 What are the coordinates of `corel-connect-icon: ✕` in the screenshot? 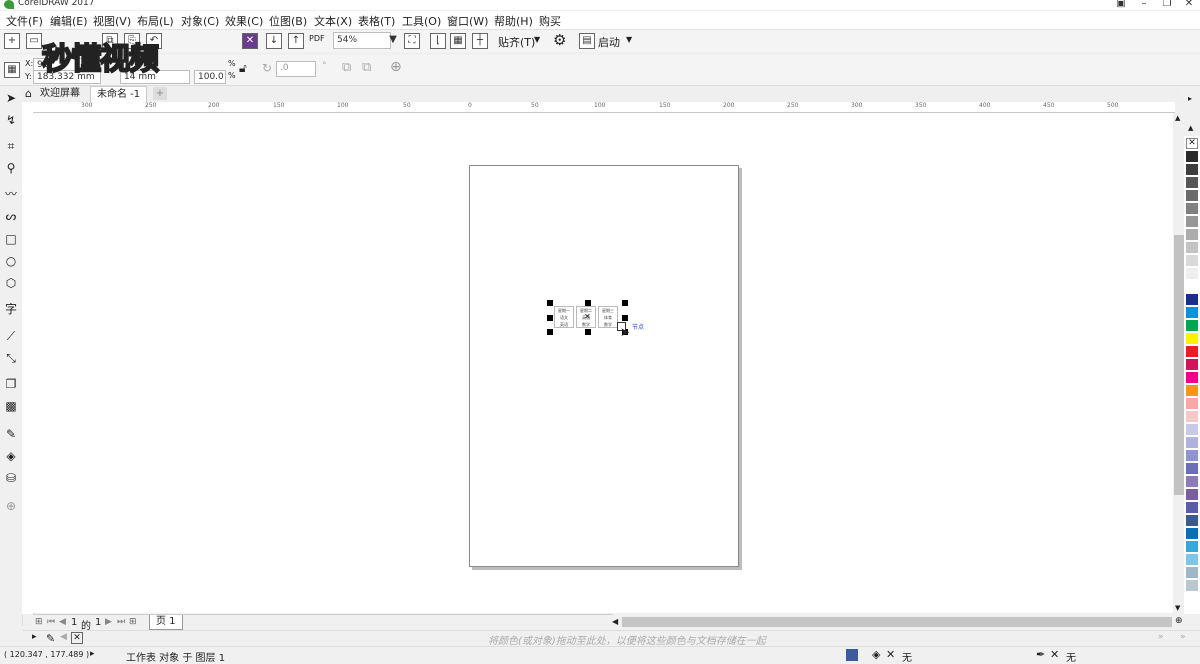 It's located at (250, 41).